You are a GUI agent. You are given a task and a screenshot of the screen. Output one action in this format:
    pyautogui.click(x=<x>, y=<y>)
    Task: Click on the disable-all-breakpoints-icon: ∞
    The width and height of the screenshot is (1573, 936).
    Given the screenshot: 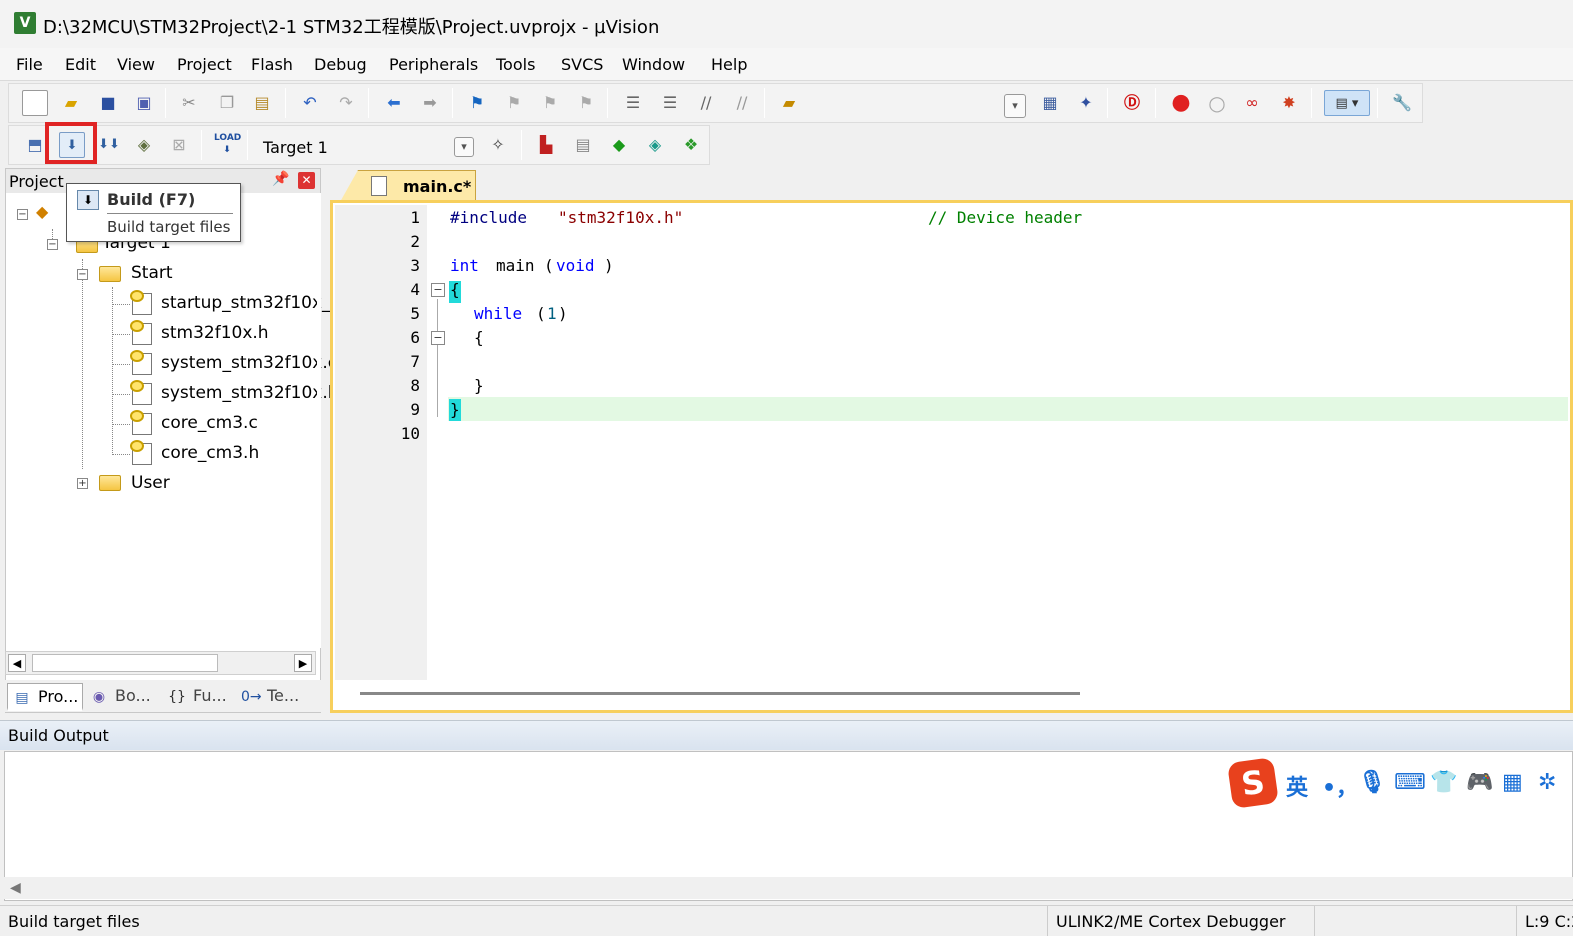 What is the action you would take?
    pyautogui.click(x=1252, y=103)
    